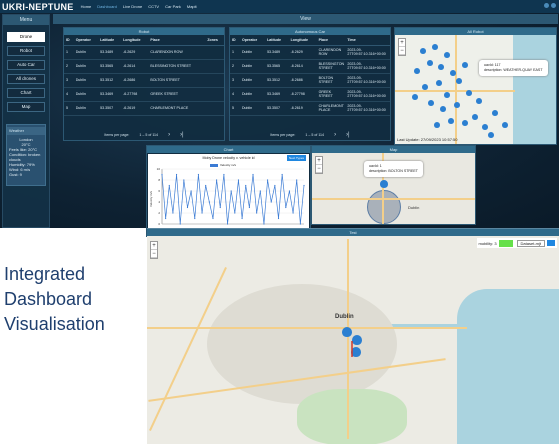 The width and height of the screenshot is (559, 444). What do you see at coordinates (26, 93) in the screenshot?
I see `sidebar-button-chart: Chart` at bounding box center [26, 93].